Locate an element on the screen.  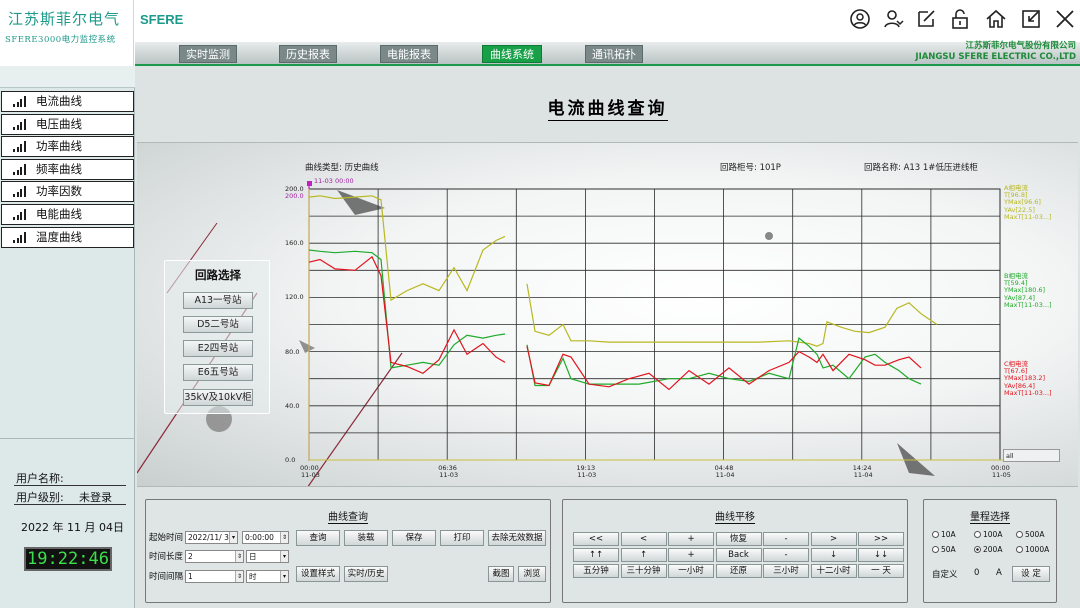
circuit-button-e2: E2四号站 is located at coordinates (218, 348).